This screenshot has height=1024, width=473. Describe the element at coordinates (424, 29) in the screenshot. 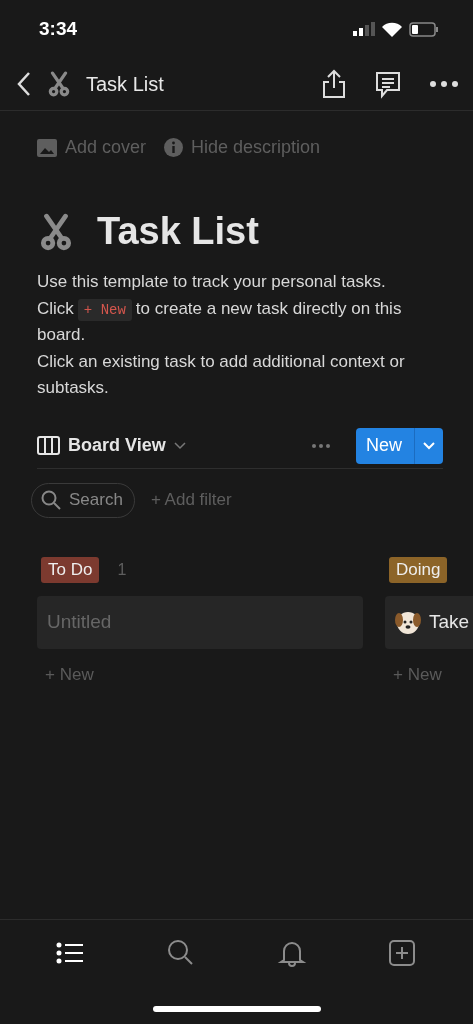

I see `battery-icon` at that location.